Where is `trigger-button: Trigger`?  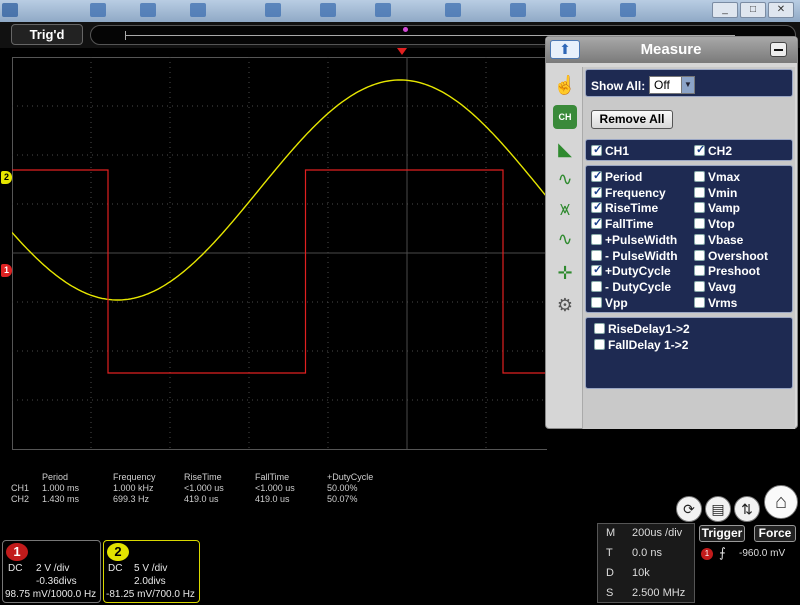
trigger-button: Trigger is located at coordinates (722, 533).